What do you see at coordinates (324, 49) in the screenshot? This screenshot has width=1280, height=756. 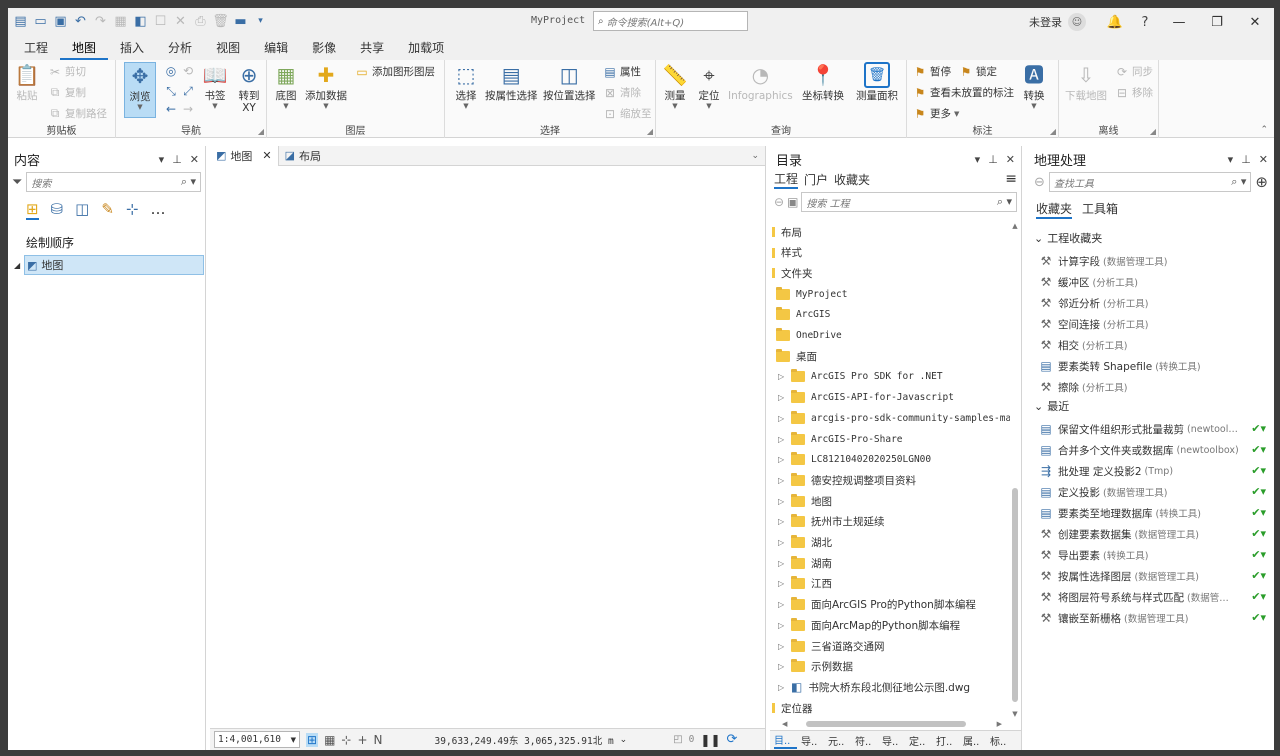 I see `tab-imagery: 影像` at bounding box center [324, 49].